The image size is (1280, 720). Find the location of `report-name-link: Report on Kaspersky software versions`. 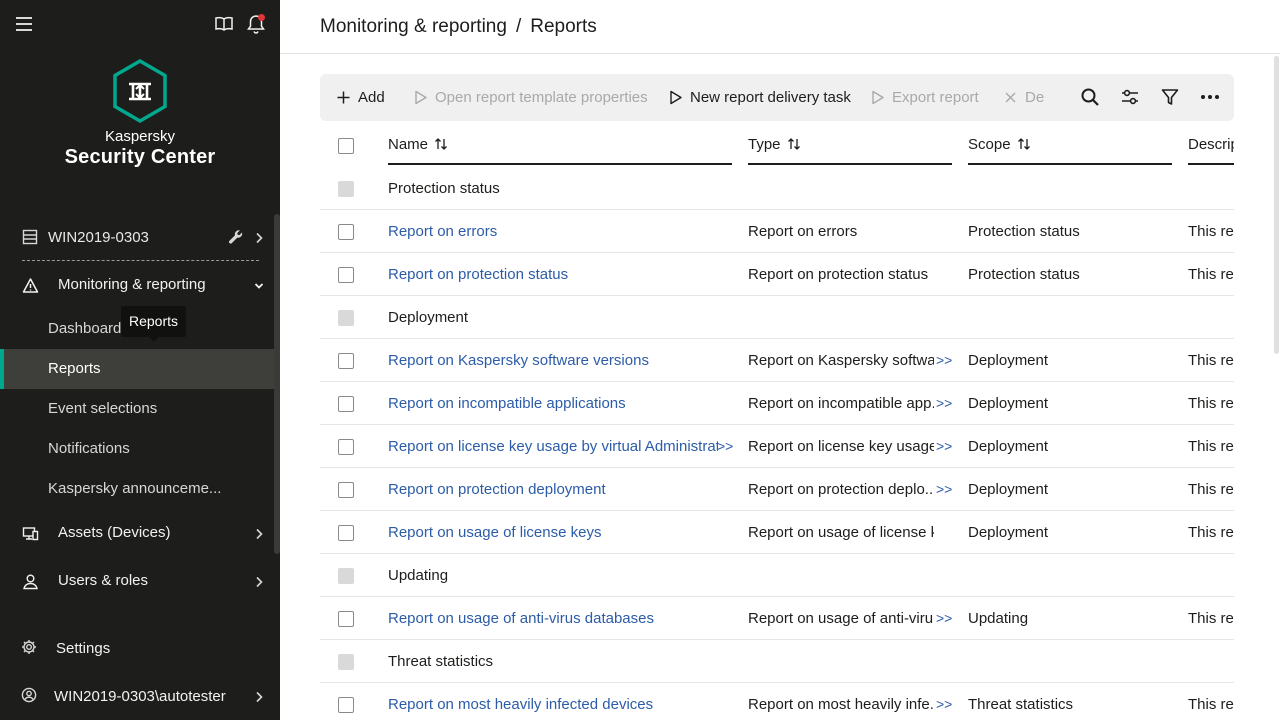

report-name-link: Report on Kaspersky software versions is located at coordinates (518, 360).